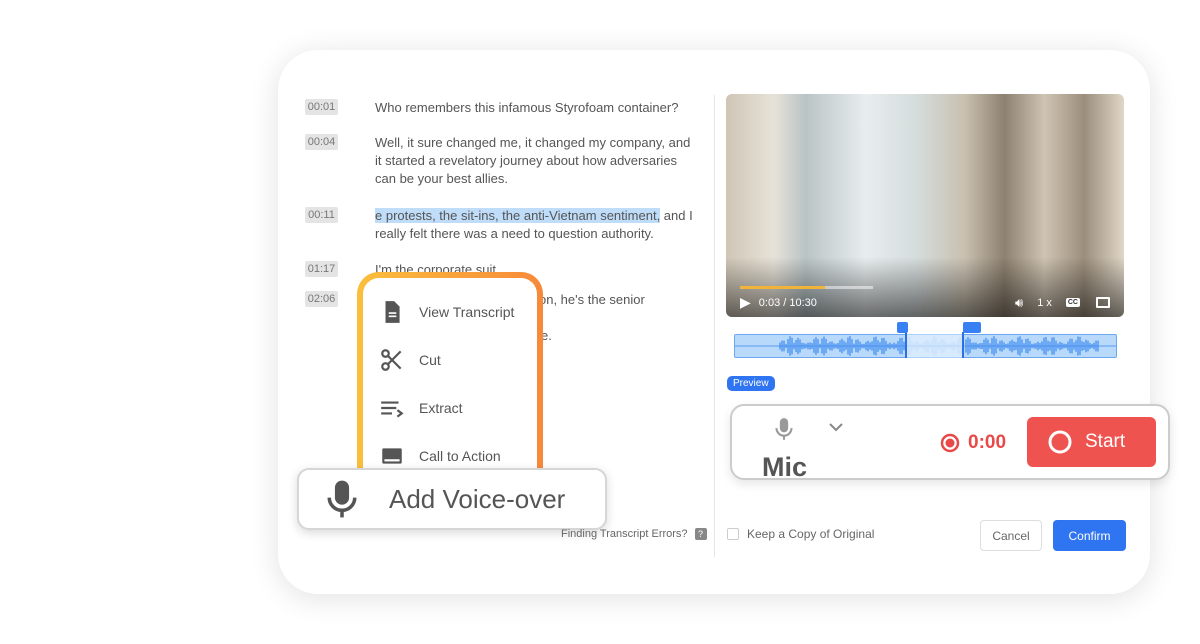  Describe the element at coordinates (321, 107) in the screenshot. I see `timestamp: 00:01` at that location.